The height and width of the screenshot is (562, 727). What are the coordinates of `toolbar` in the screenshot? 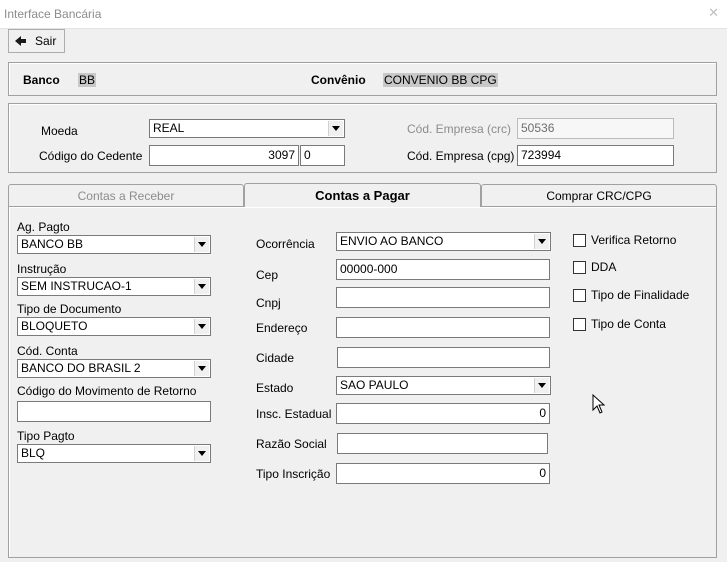 It's located at (363, 42).